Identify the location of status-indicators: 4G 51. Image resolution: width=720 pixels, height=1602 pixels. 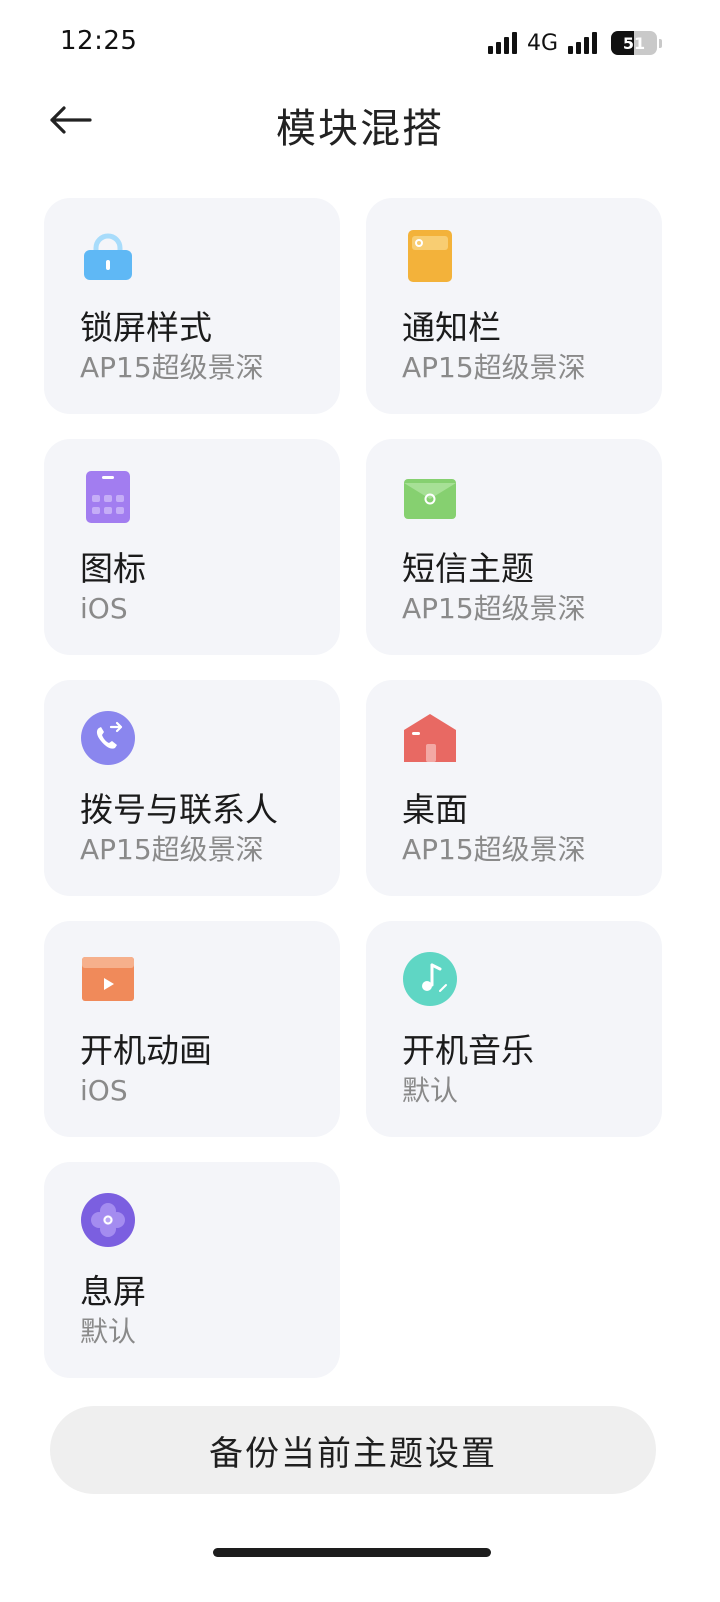
(574, 43).